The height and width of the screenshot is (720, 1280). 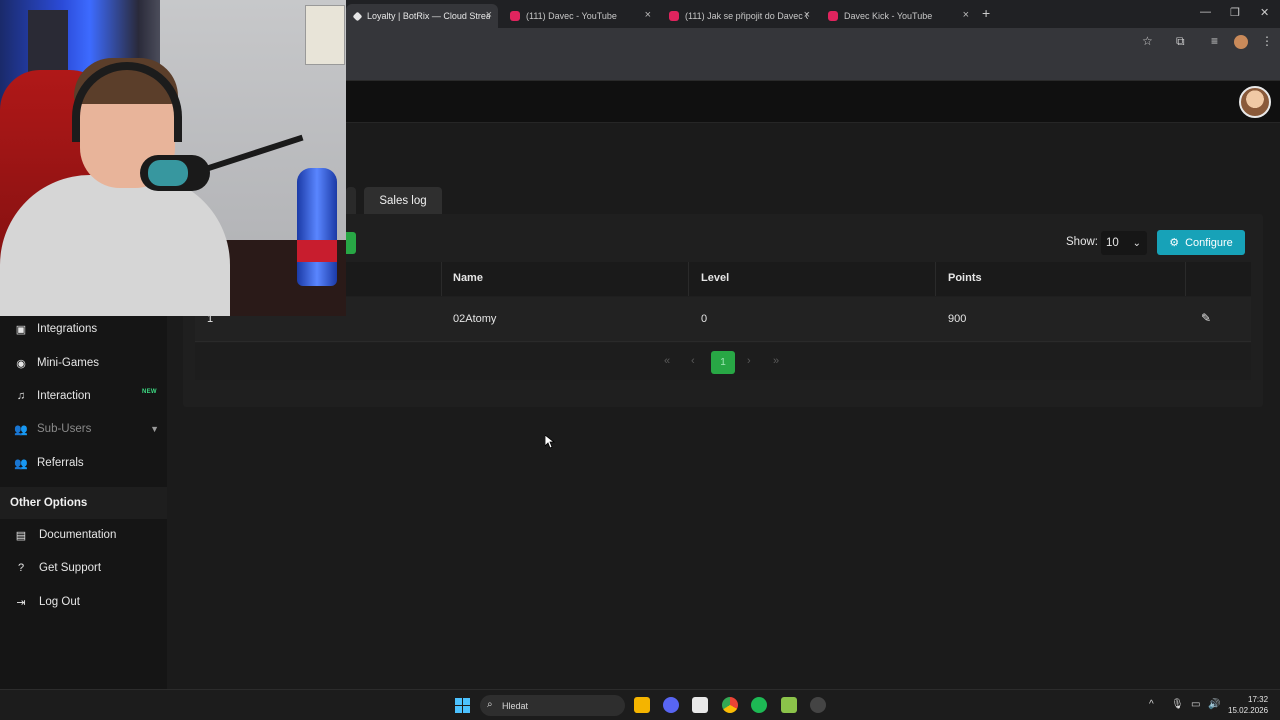 I want to click on sidebar-item-referrals: 👥 Referrals, so click(x=83, y=463).